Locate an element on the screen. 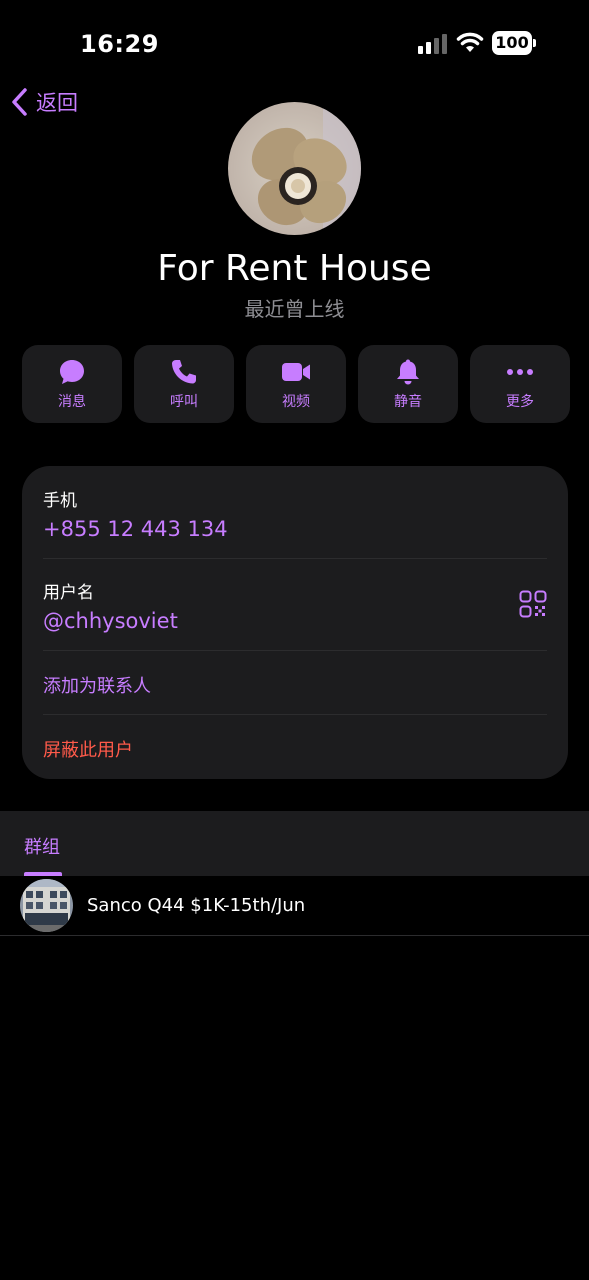 The image size is (589, 1280). phone-label: 手机 is located at coordinates (60, 501).